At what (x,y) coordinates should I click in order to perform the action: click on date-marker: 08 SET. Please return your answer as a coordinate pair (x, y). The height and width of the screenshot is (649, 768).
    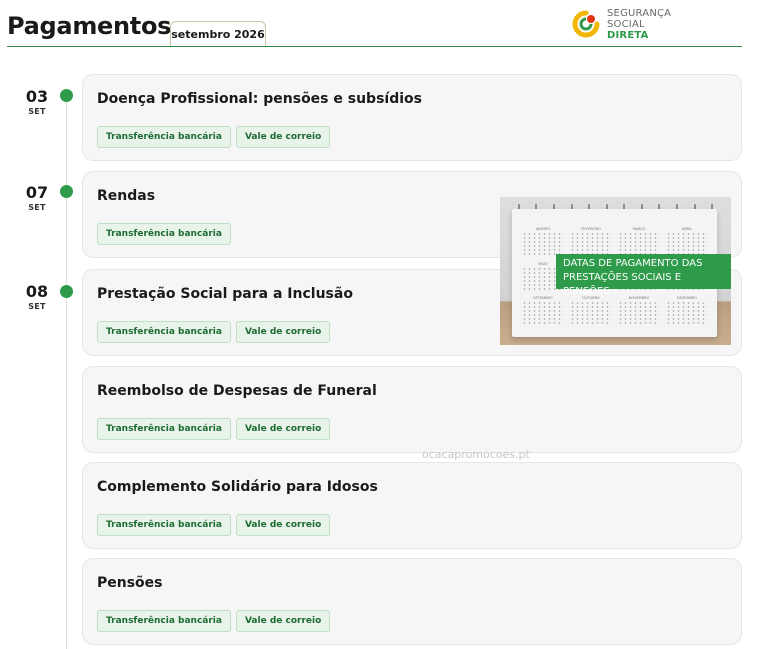
    Looking at the image, I should click on (37, 297).